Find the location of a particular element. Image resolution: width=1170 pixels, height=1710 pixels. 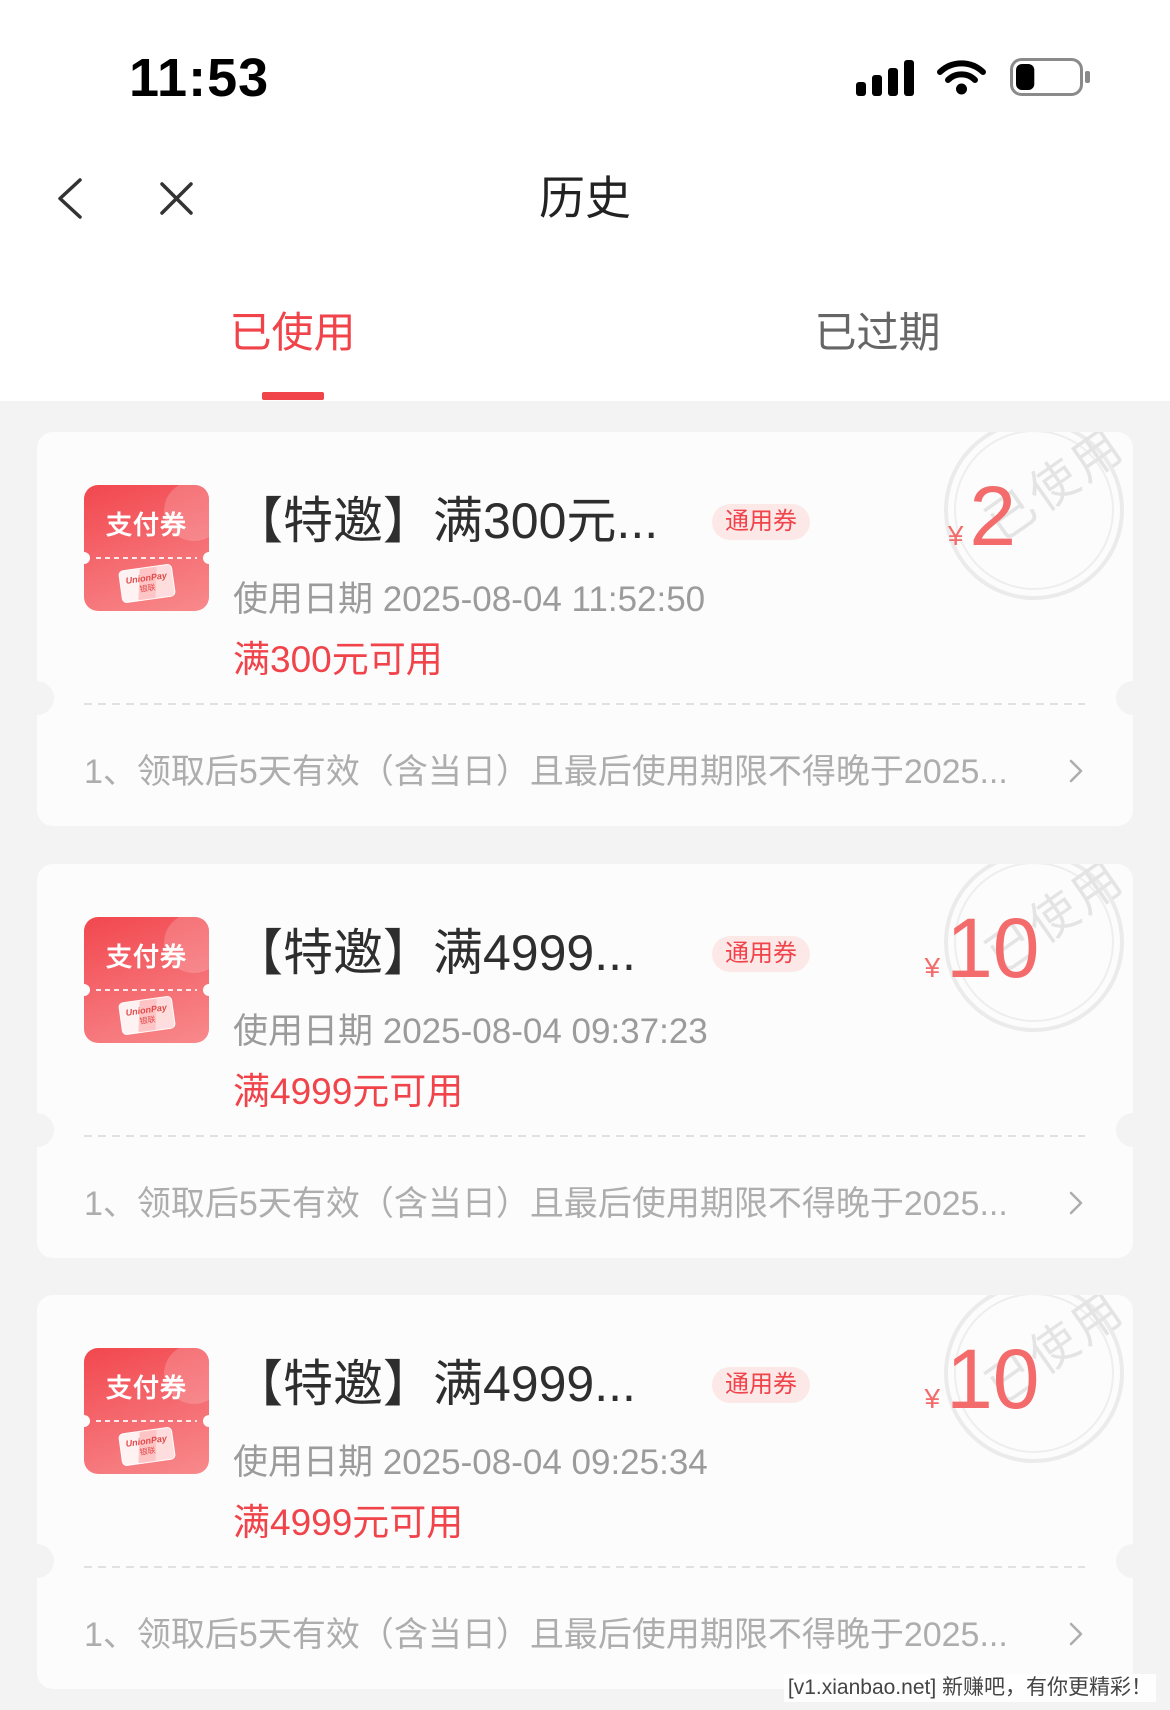

used-date: 使用日期 2025-08-04 09:25:34 is located at coordinates (470, 1463).